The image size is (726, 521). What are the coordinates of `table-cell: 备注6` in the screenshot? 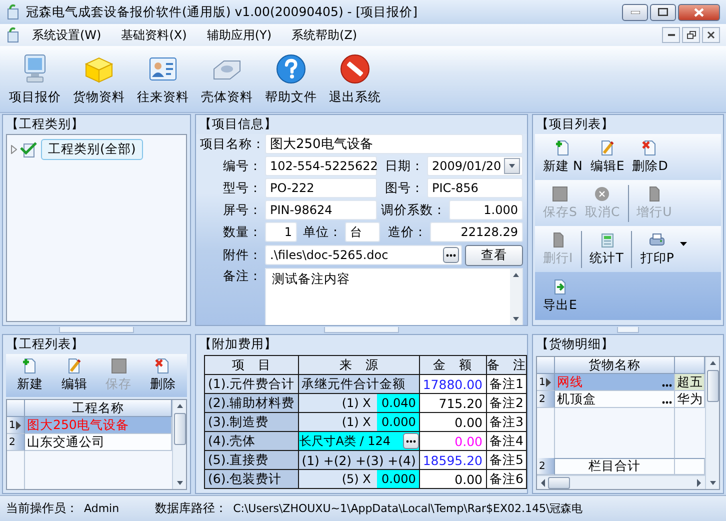 It's located at (506, 479).